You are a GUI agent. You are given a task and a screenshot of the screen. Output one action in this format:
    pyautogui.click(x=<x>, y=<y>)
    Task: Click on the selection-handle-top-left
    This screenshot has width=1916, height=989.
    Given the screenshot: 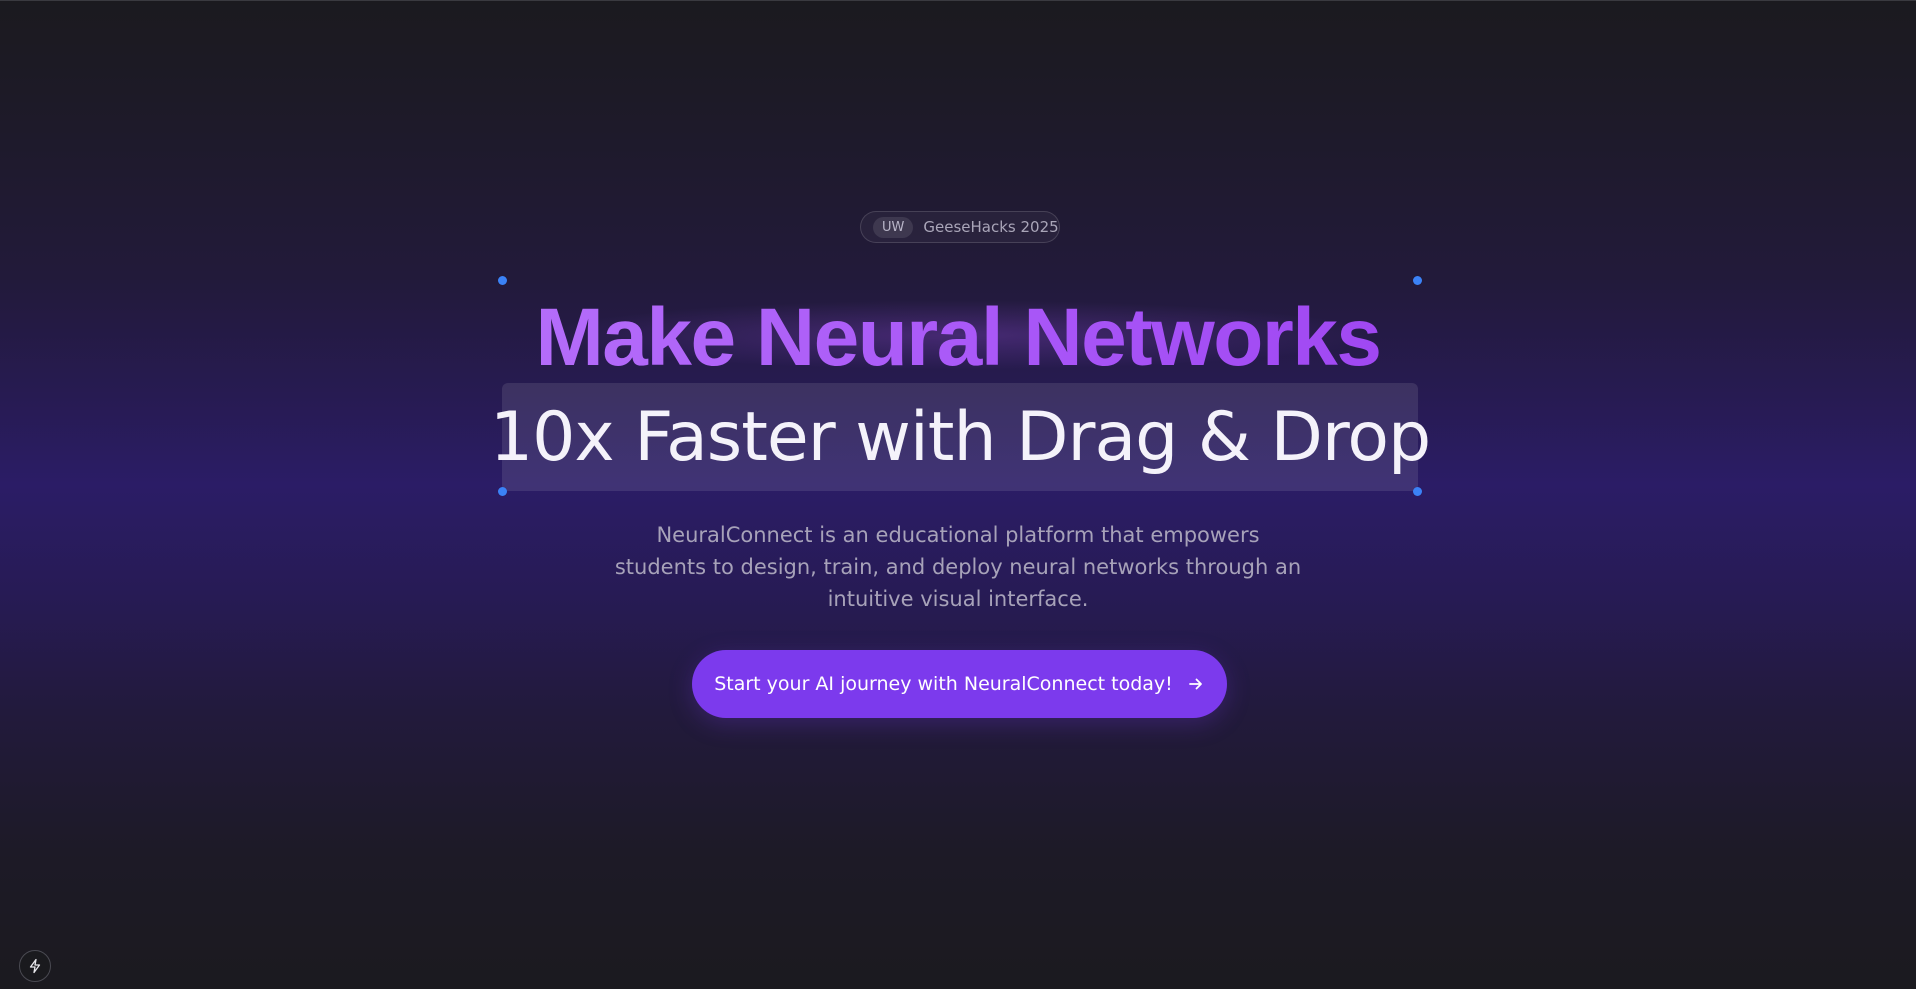 What is the action you would take?
    pyautogui.click(x=502, y=280)
    